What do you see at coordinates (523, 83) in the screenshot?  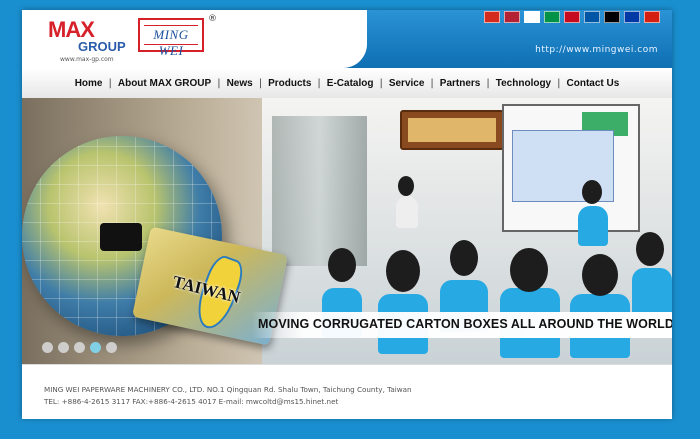 I see `nav-item-technology: Technology` at bounding box center [523, 83].